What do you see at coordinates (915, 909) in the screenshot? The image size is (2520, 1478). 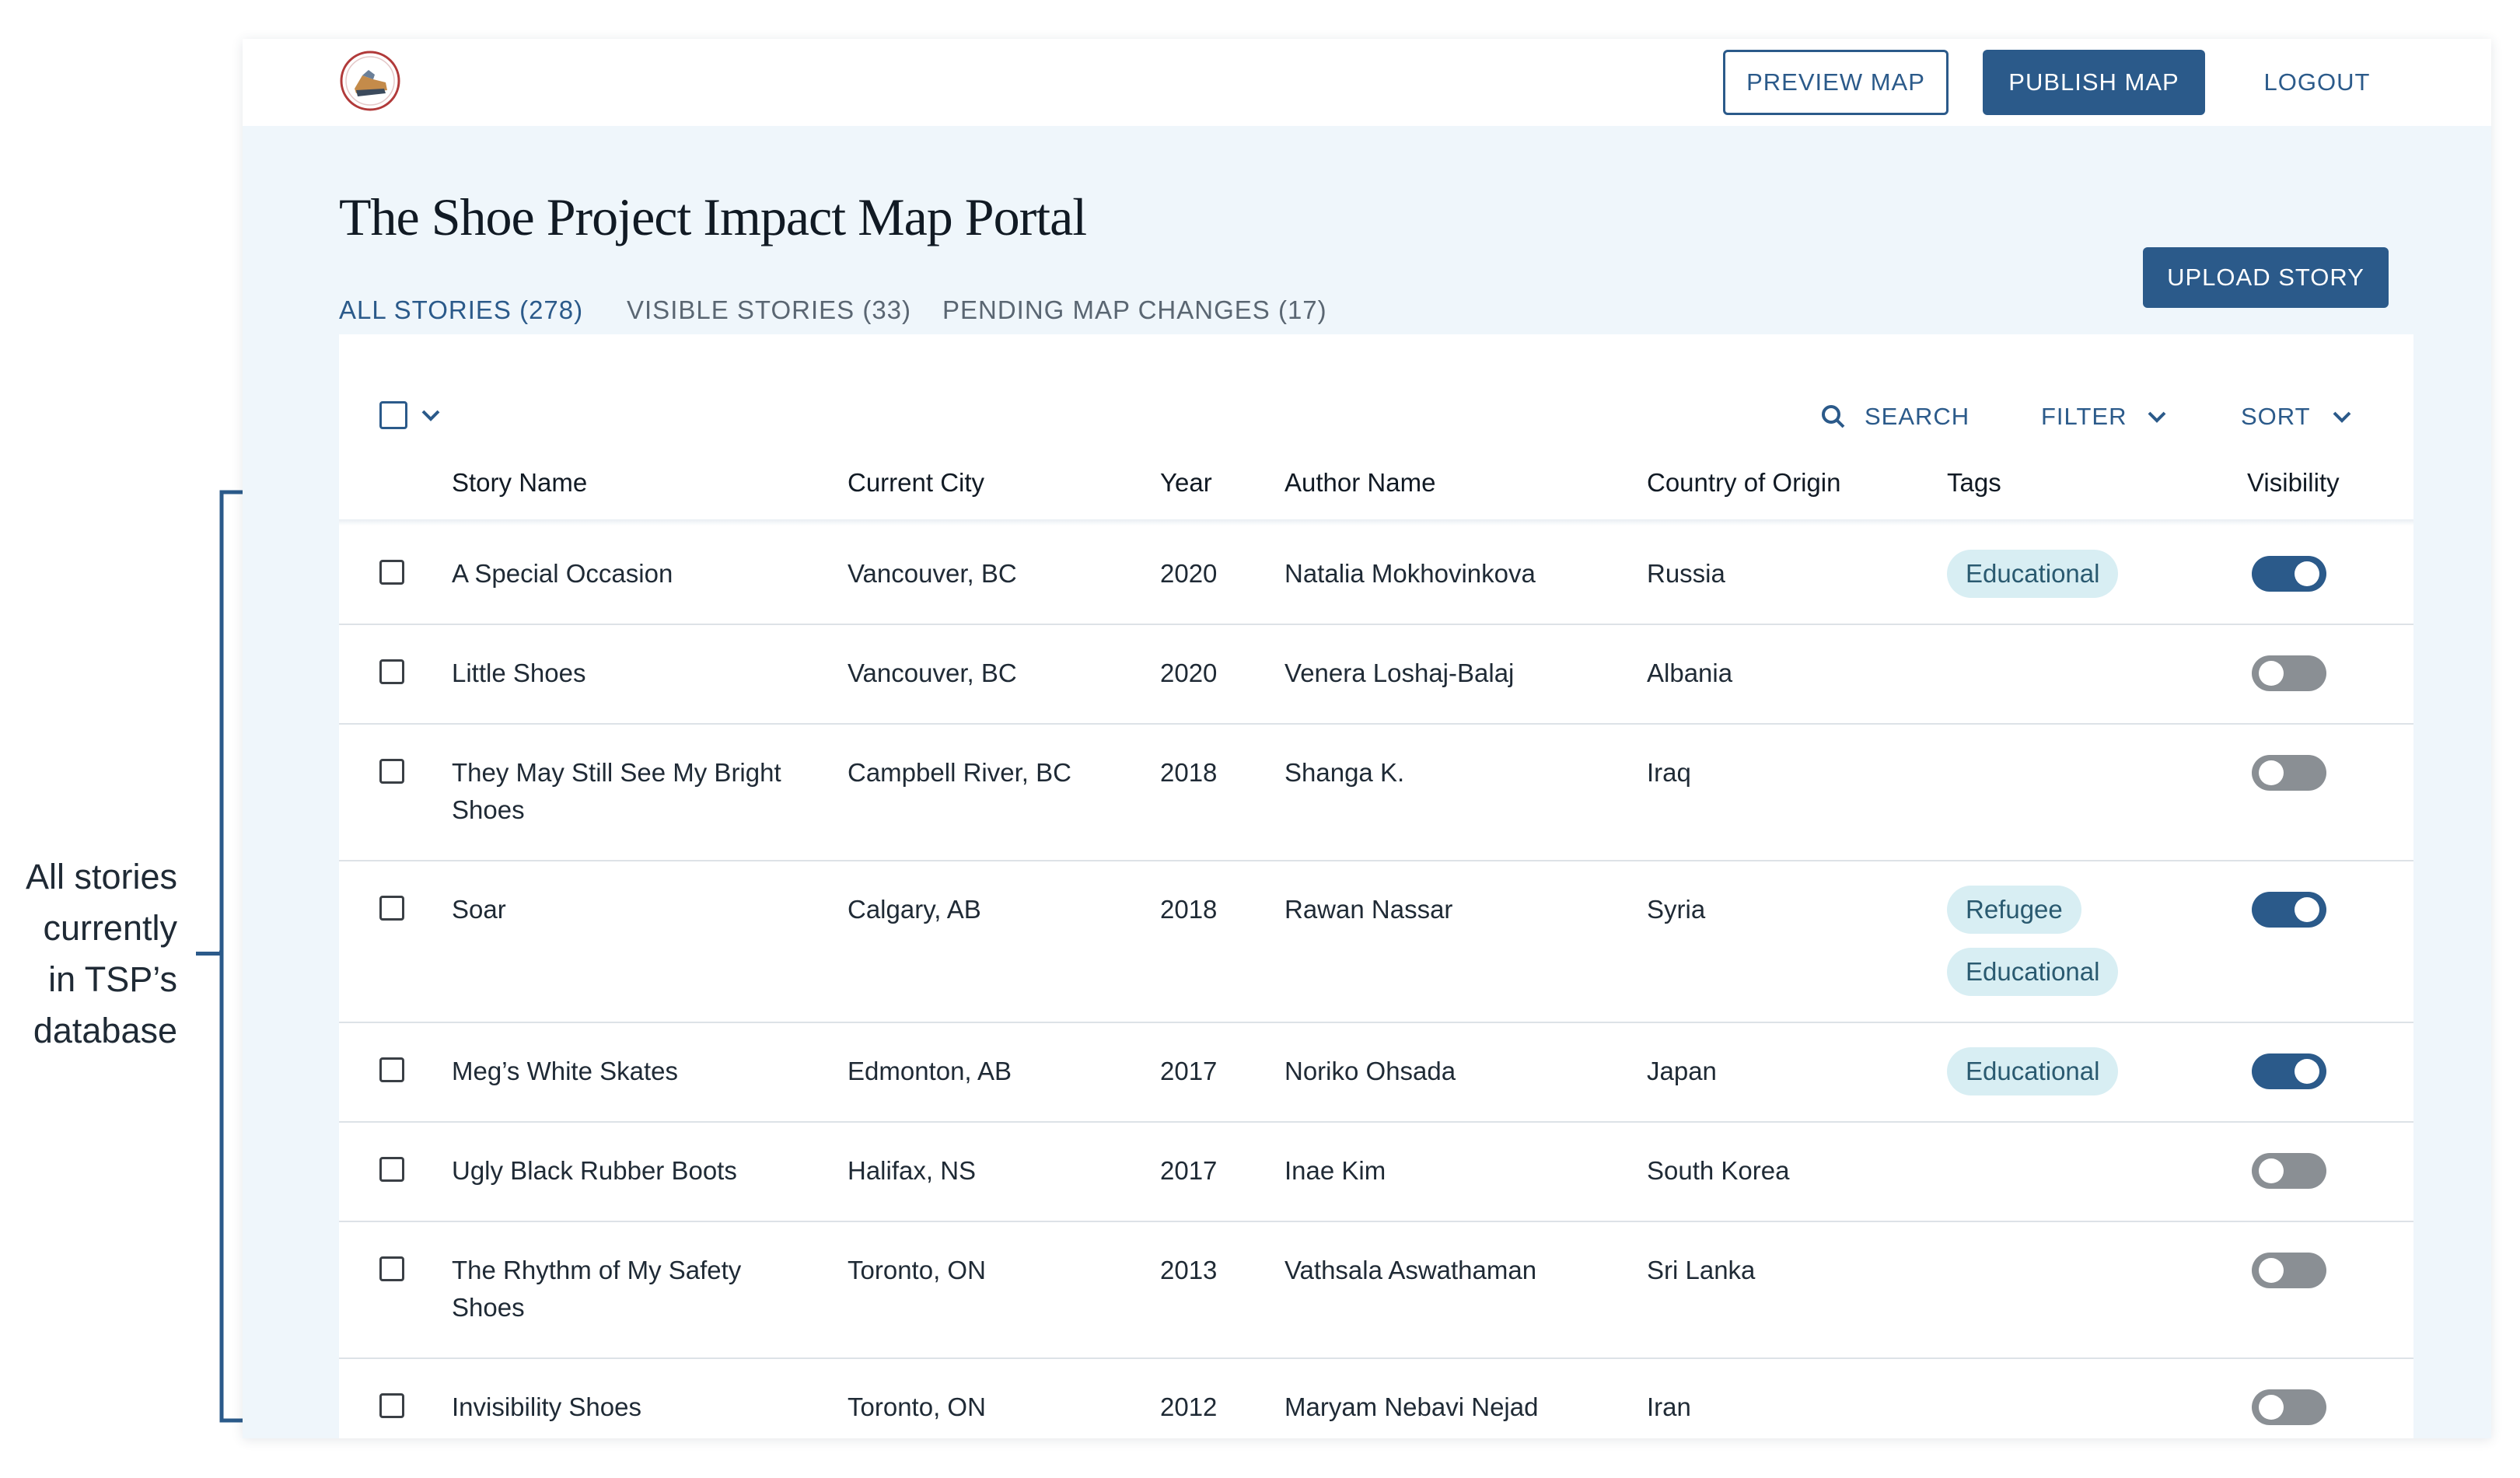 I see `current-city: Calgary, AB` at bounding box center [915, 909].